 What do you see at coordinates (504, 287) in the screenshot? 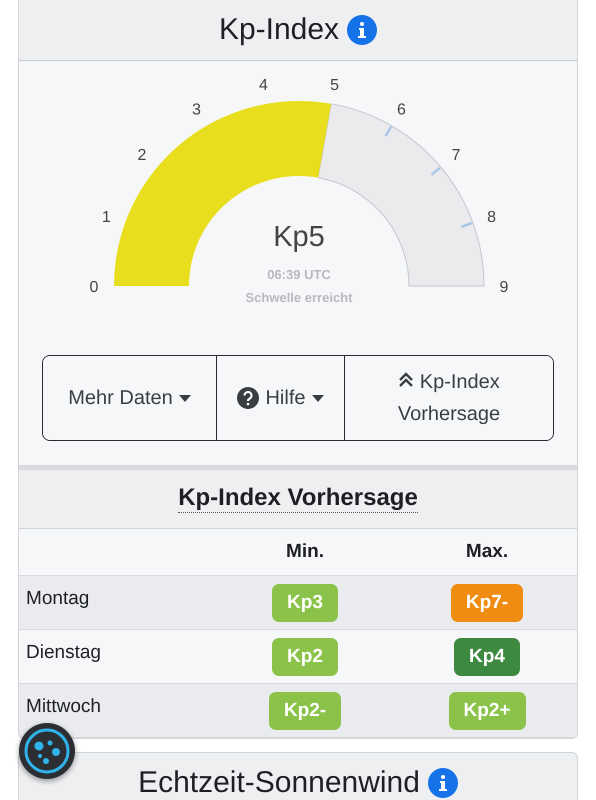
I see `gauge-tick-label: 9` at bounding box center [504, 287].